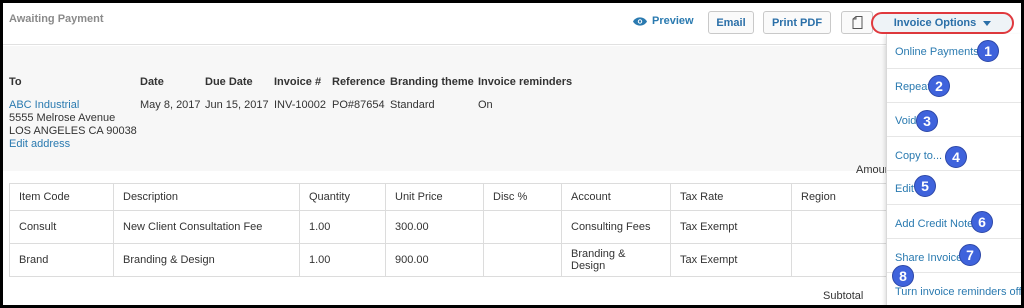  I want to click on reference-column: Reference PO#87654, so click(358, 94).